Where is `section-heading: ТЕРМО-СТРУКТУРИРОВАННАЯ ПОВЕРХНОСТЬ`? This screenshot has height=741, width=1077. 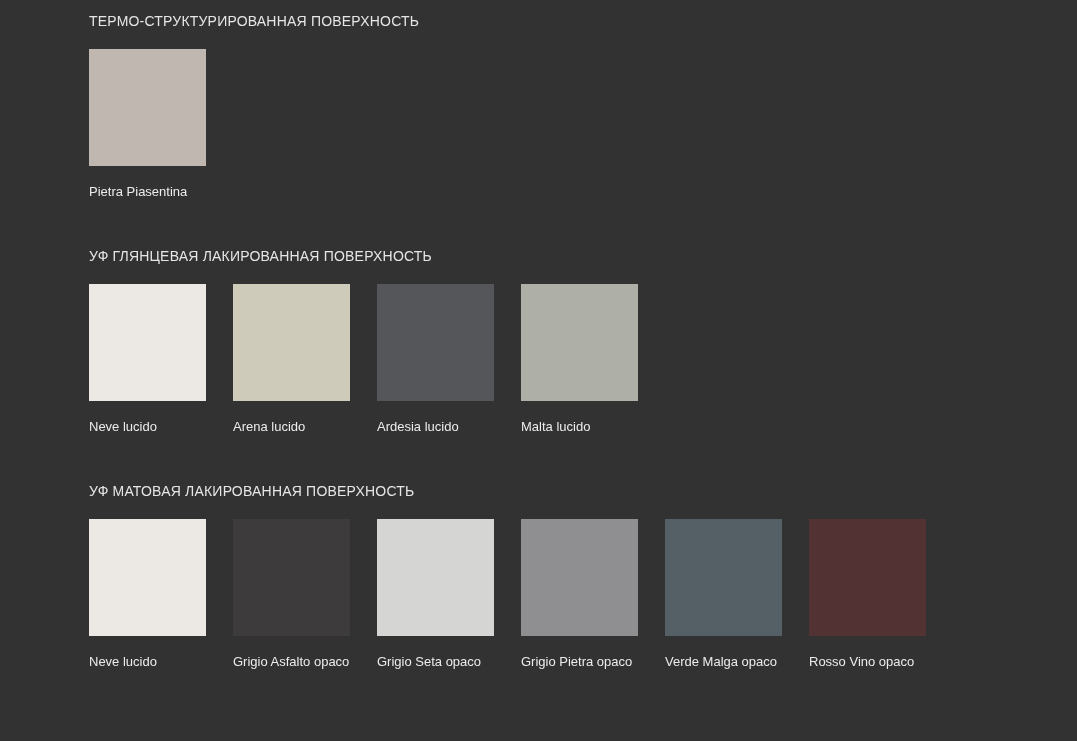 section-heading: ТЕРМО-СТРУКТУРИРОВАННАЯ ПОВЕРХНОСТЬ is located at coordinates (255, 21).